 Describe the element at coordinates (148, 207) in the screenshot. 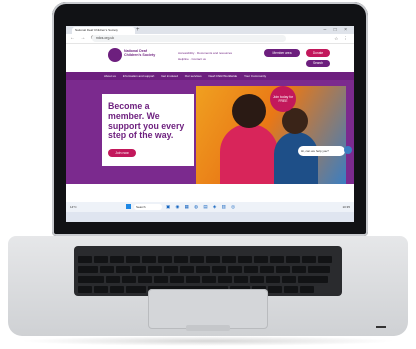

I see `taskbar-search: Search` at that location.